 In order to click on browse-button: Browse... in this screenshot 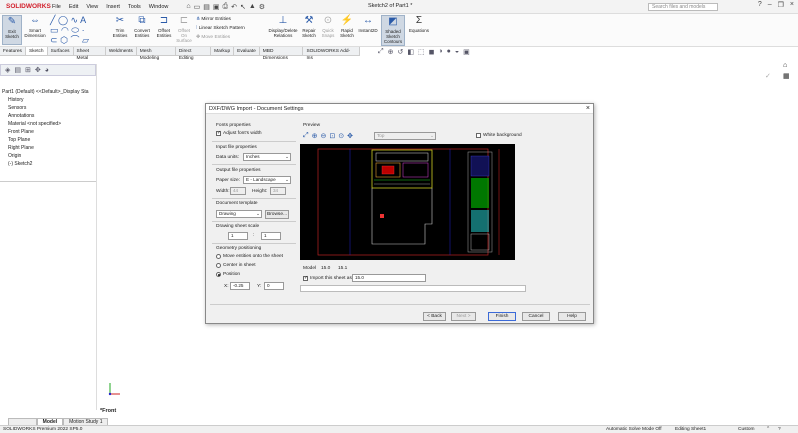, I will do `click(277, 214)`.